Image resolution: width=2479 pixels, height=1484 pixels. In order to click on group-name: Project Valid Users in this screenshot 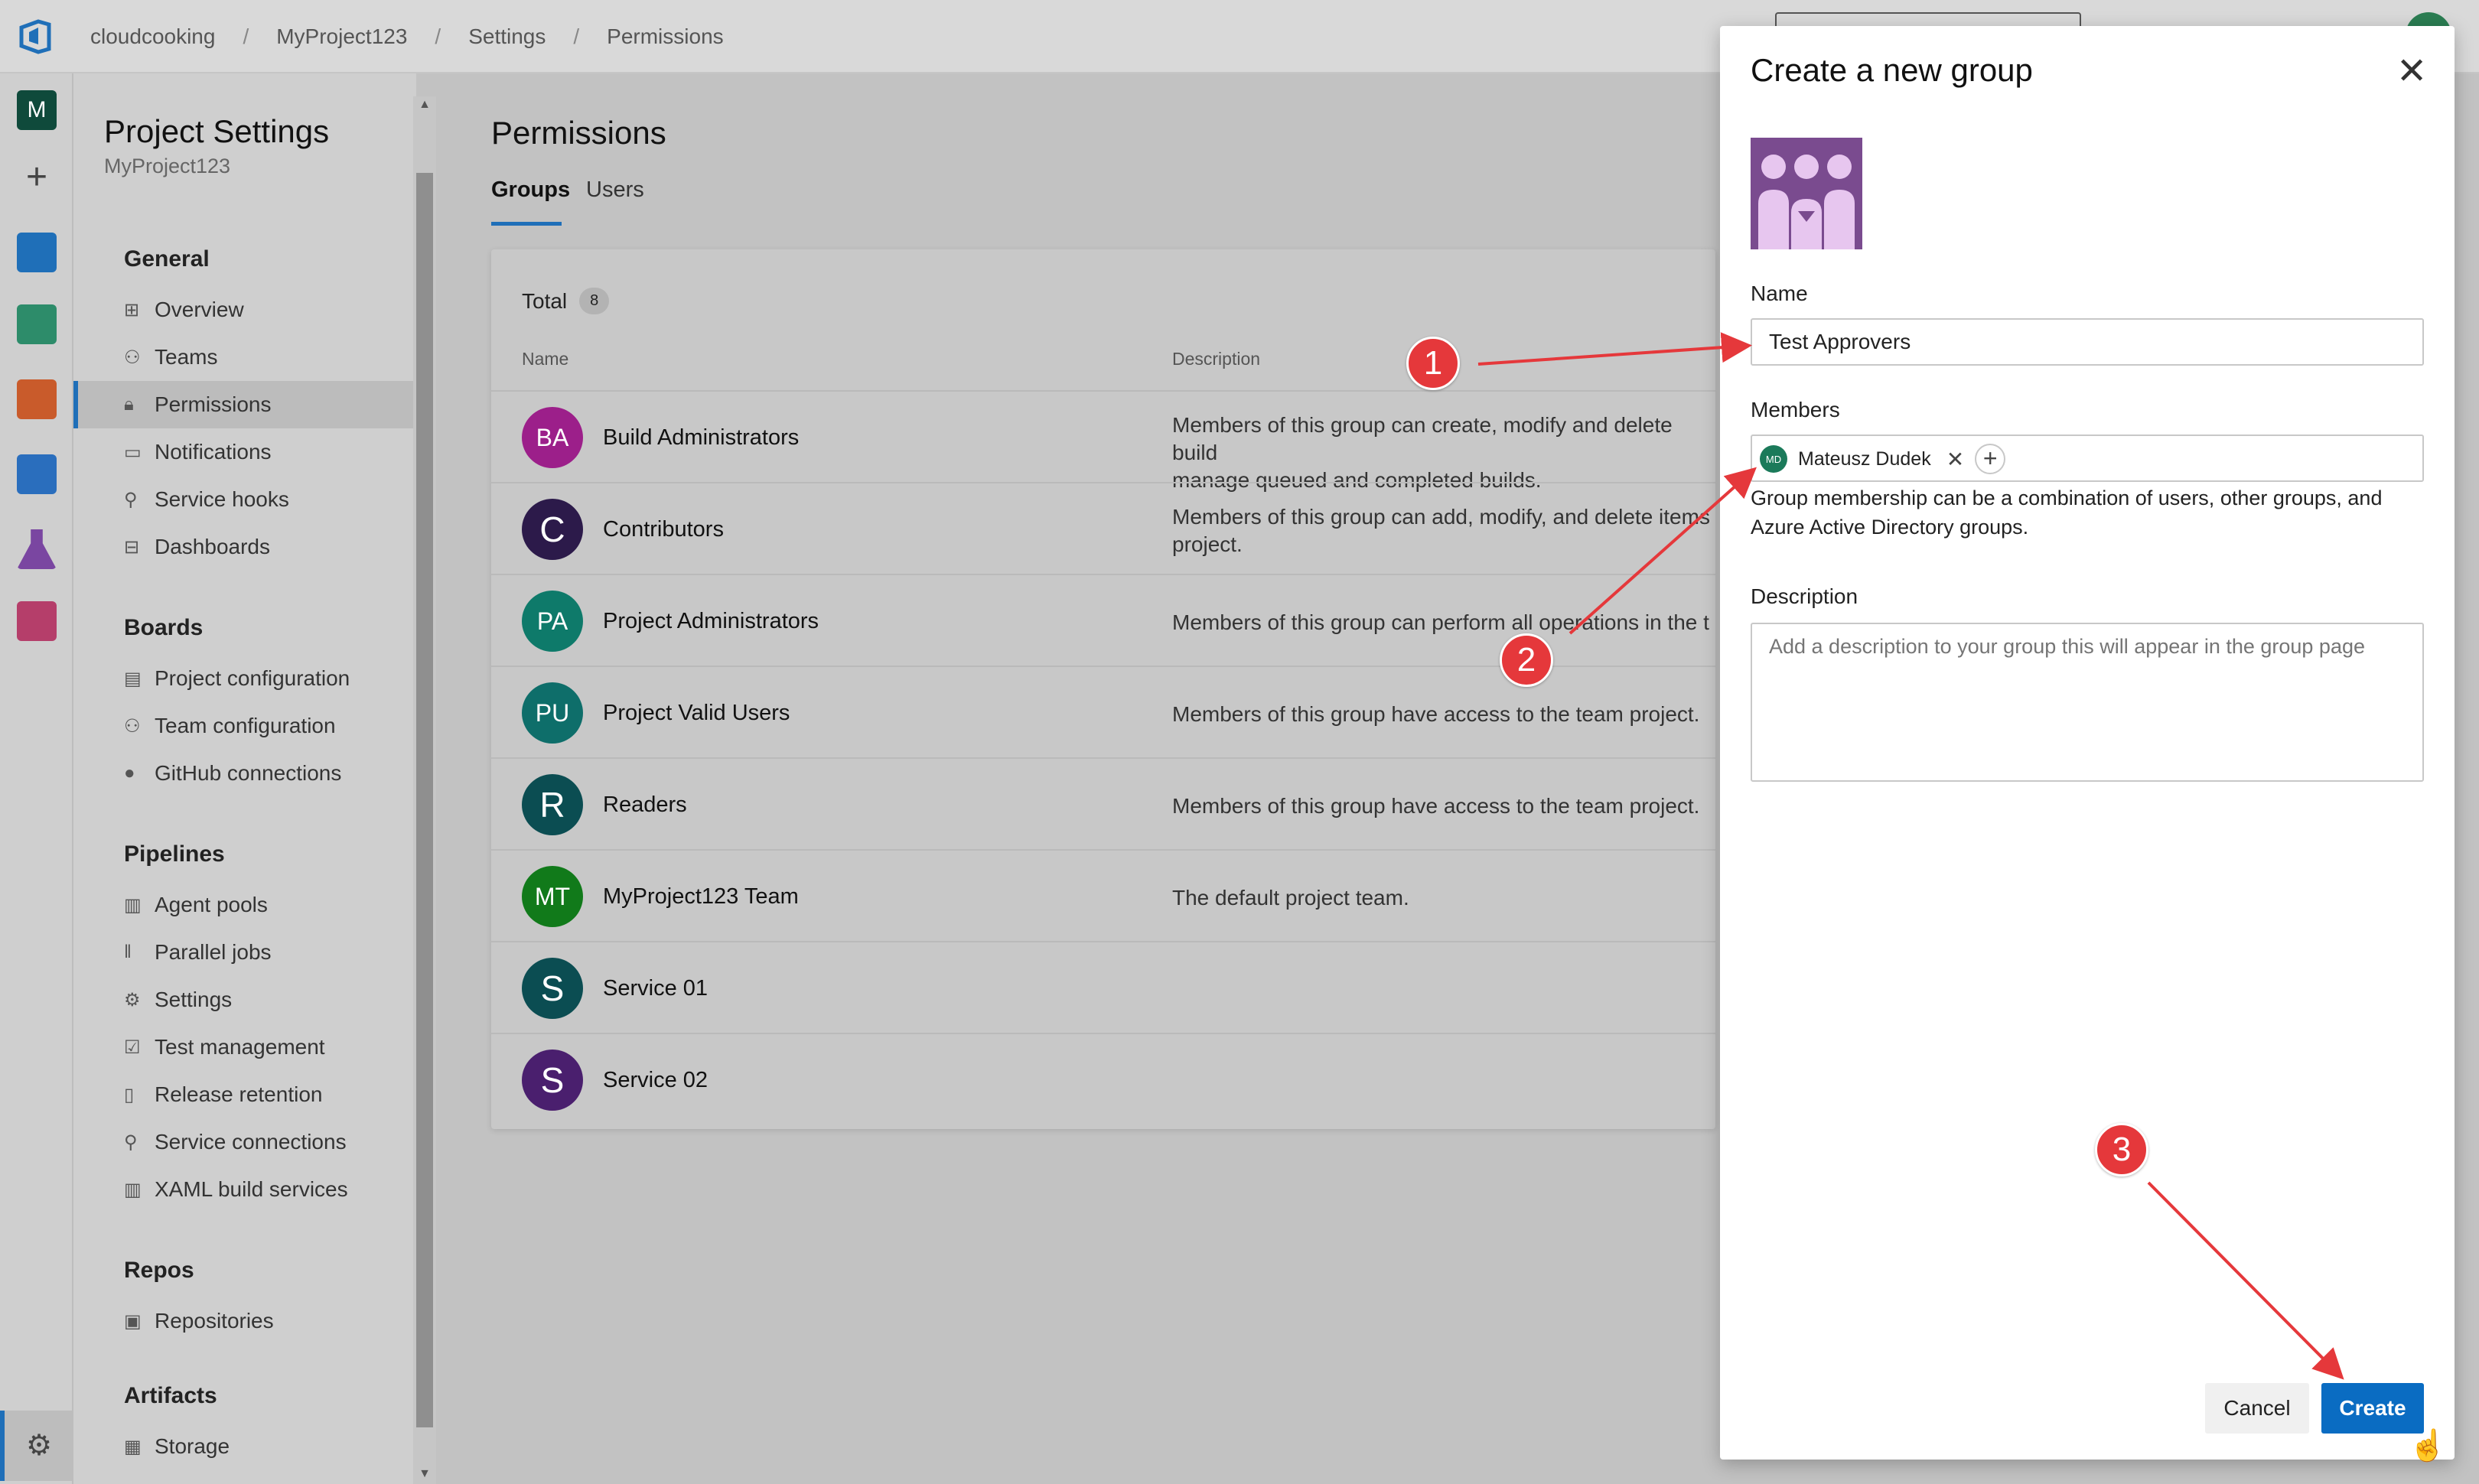, I will do `click(696, 713)`.